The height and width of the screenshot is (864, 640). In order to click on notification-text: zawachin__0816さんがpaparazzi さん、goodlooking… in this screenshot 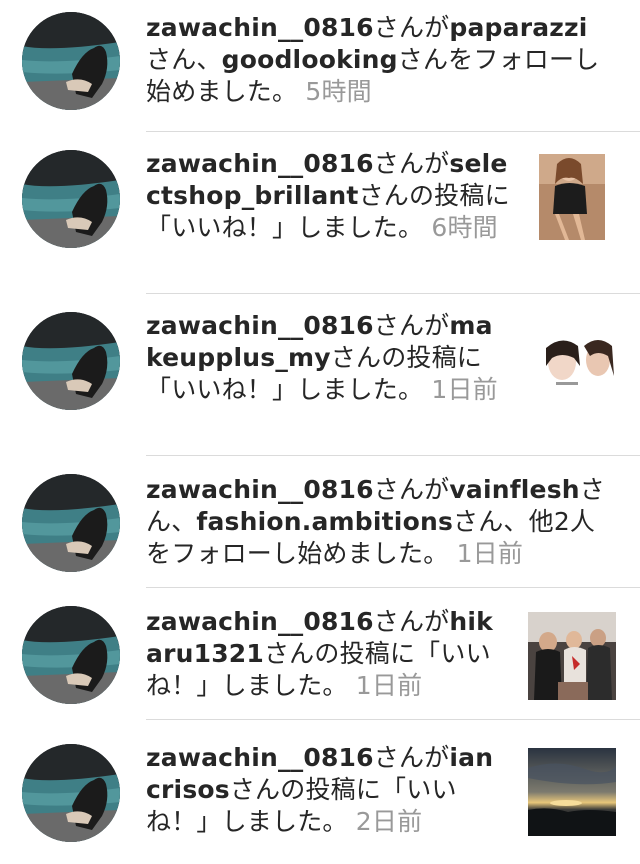, I will do `click(376, 60)`.